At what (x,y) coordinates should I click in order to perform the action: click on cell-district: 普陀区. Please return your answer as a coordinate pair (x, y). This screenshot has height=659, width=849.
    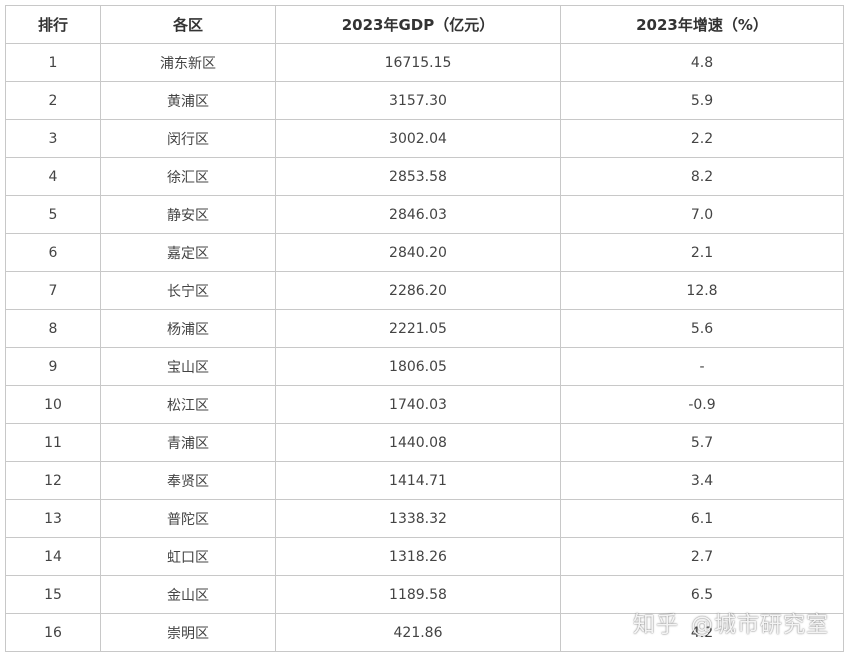
    Looking at the image, I should click on (188, 518).